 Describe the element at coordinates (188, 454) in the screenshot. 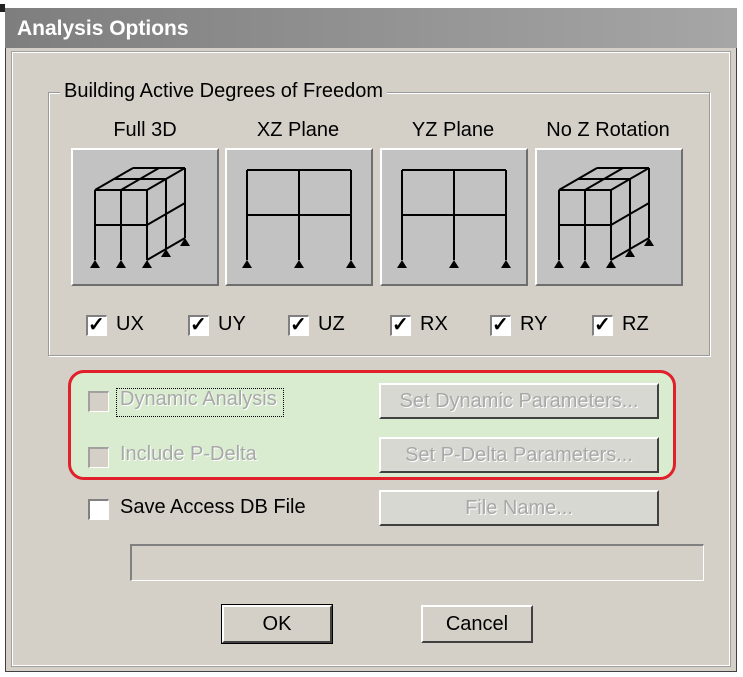

I see `include-p-delta-label: Include P-Delta` at that location.